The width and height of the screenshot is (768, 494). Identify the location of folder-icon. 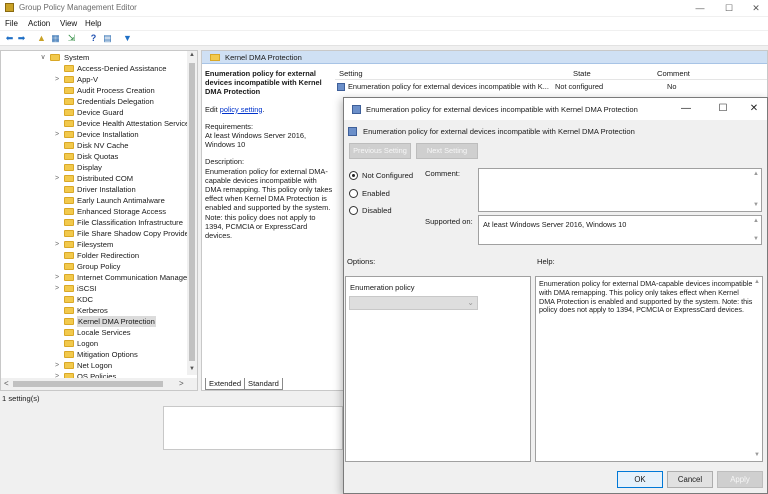
(69, 266).